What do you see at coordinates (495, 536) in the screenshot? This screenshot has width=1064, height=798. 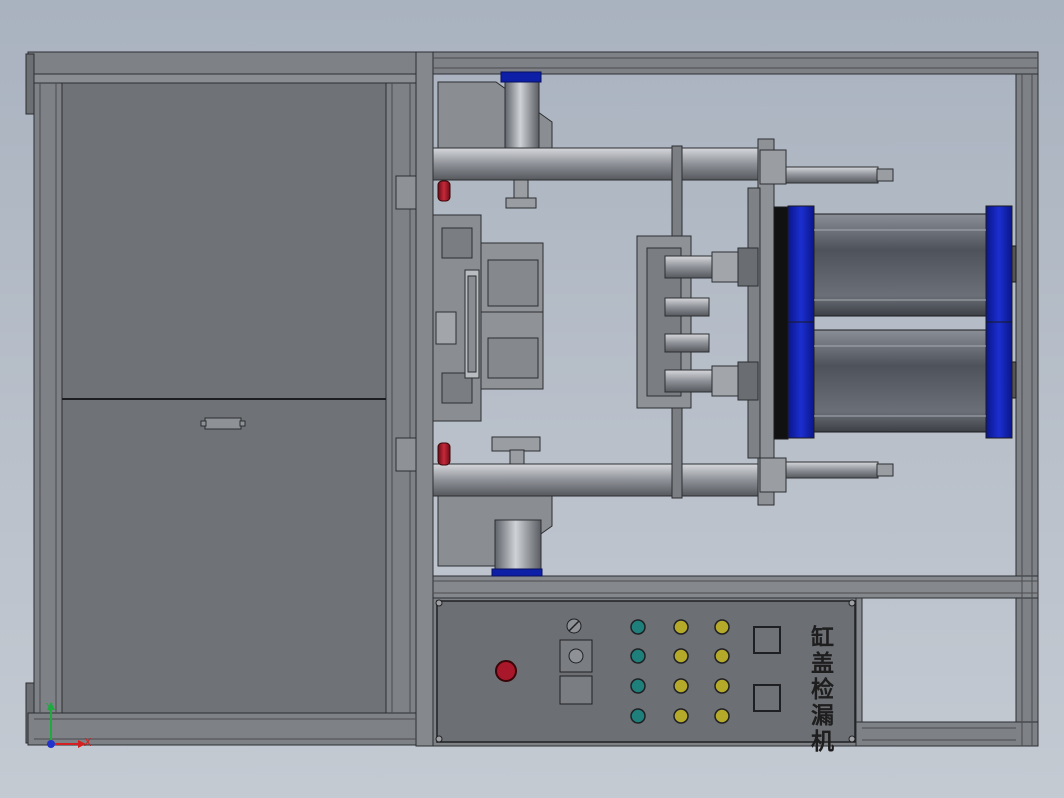 I see `bottom-bracket` at bounding box center [495, 536].